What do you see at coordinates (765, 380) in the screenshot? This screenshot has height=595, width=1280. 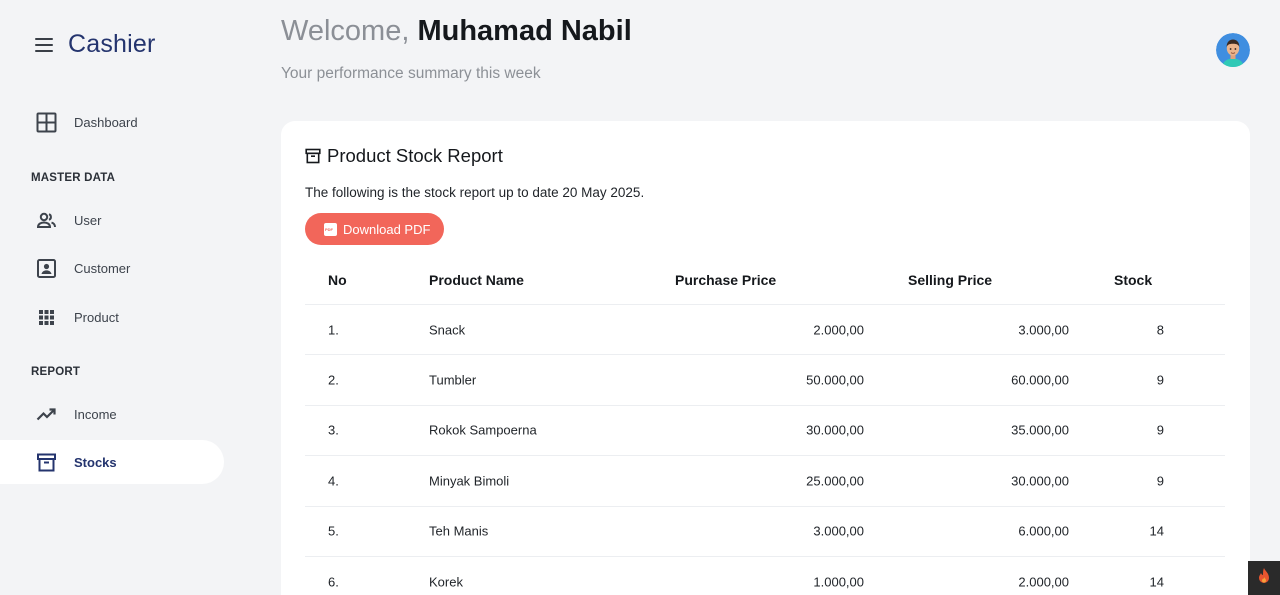 I see `table-row: 2. Tumbler 50.000,00 60.000,00 9` at bounding box center [765, 380].